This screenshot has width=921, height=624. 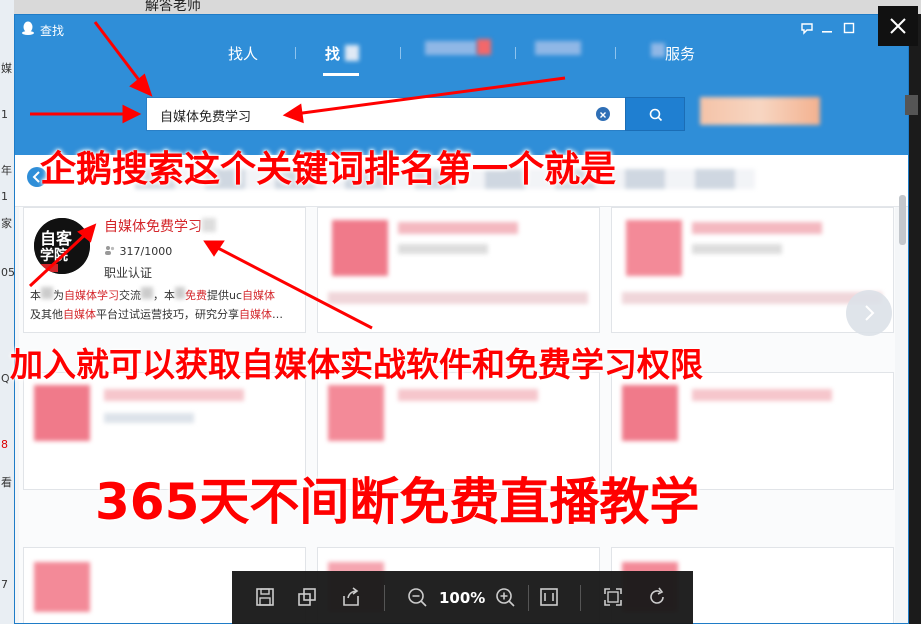 What do you see at coordinates (505, 597) in the screenshot?
I see `zoom-in-icon` at bounding box center [505, 597].